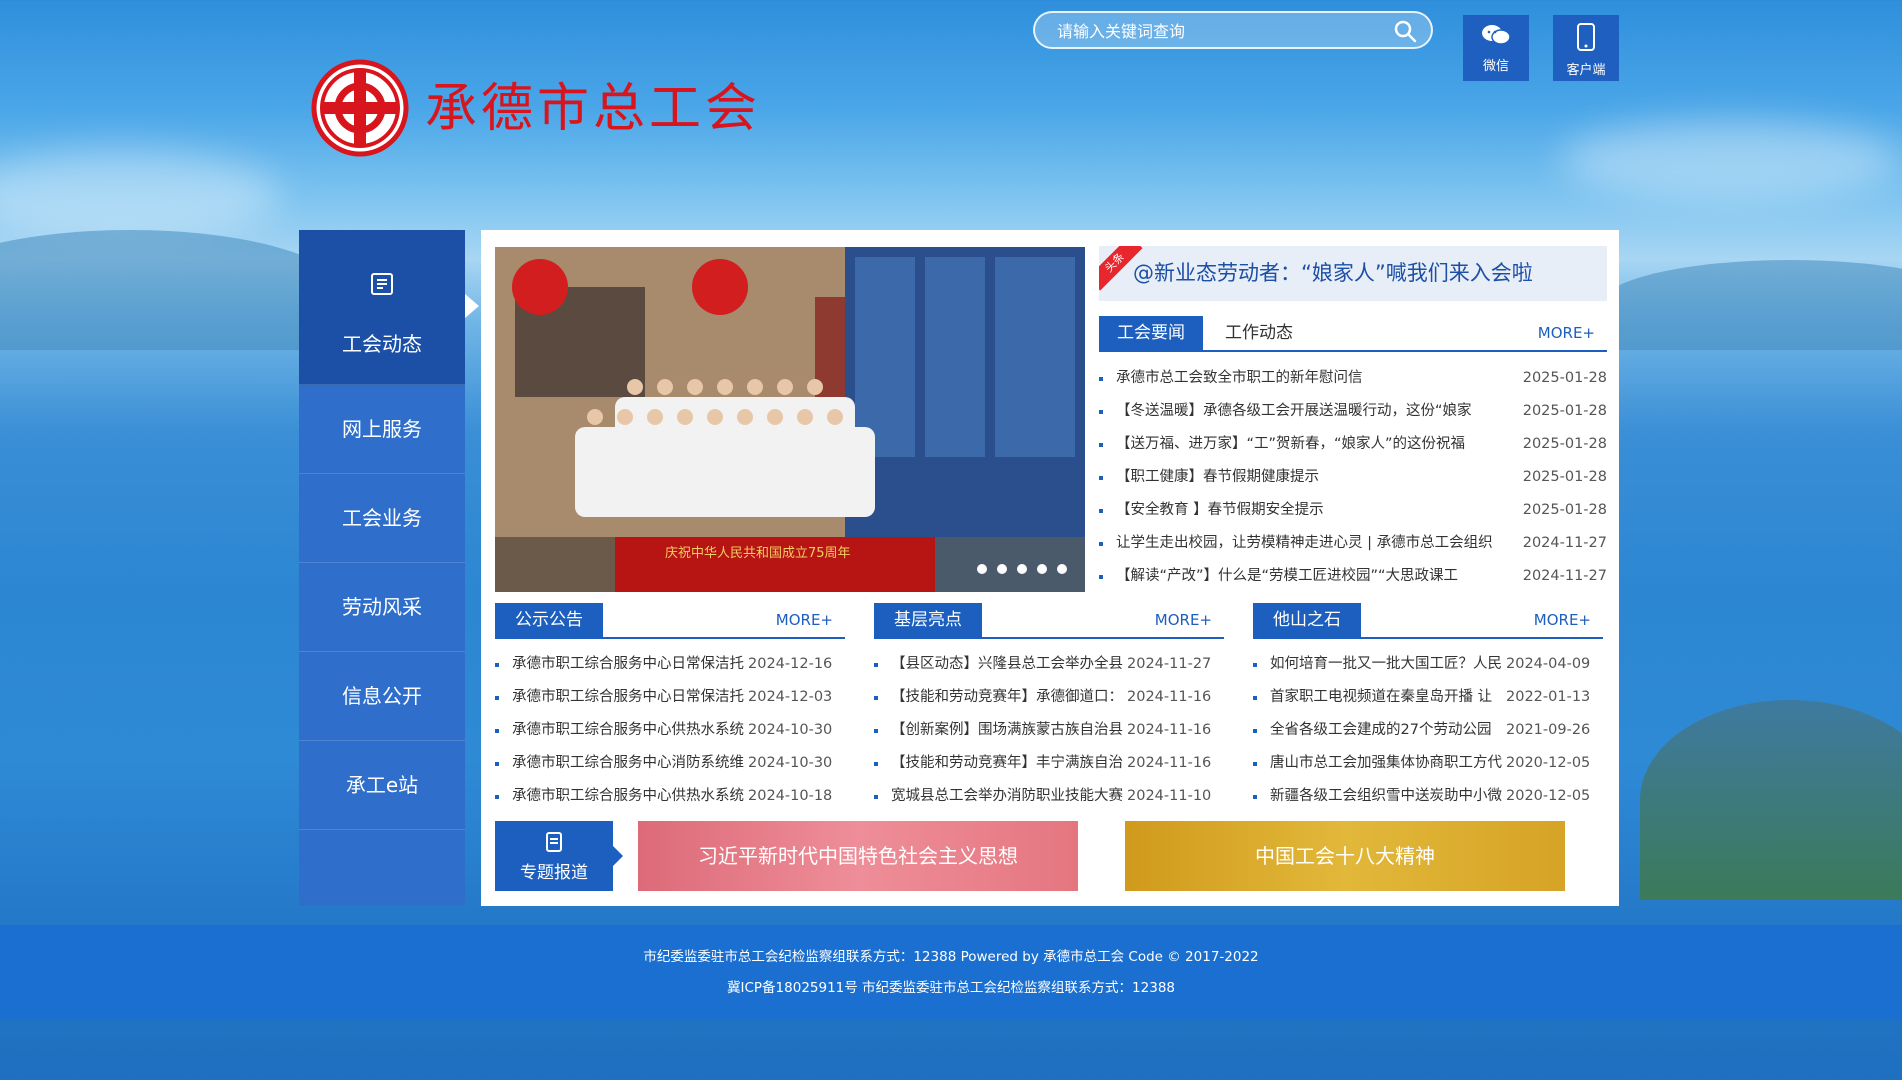  I want to click on nav-item-info-disclosure: 信息公开, so click(382, 696).